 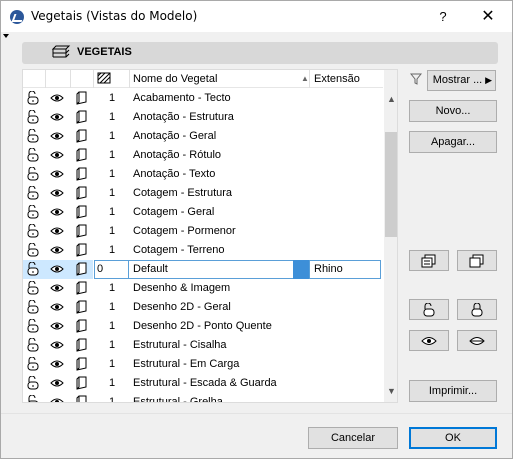 What do you see at coordinates (429, 260) in the screenshot?
I see `duplicate-layer-settings-button` at bounding box center [429, 260].